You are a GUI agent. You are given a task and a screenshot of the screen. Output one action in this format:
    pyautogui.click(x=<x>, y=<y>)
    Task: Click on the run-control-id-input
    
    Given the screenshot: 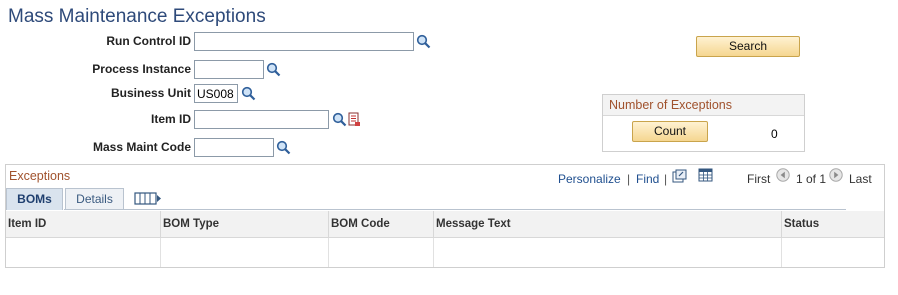 What is the action you would take?
    pyautogui.click(x=304, y=41)
    